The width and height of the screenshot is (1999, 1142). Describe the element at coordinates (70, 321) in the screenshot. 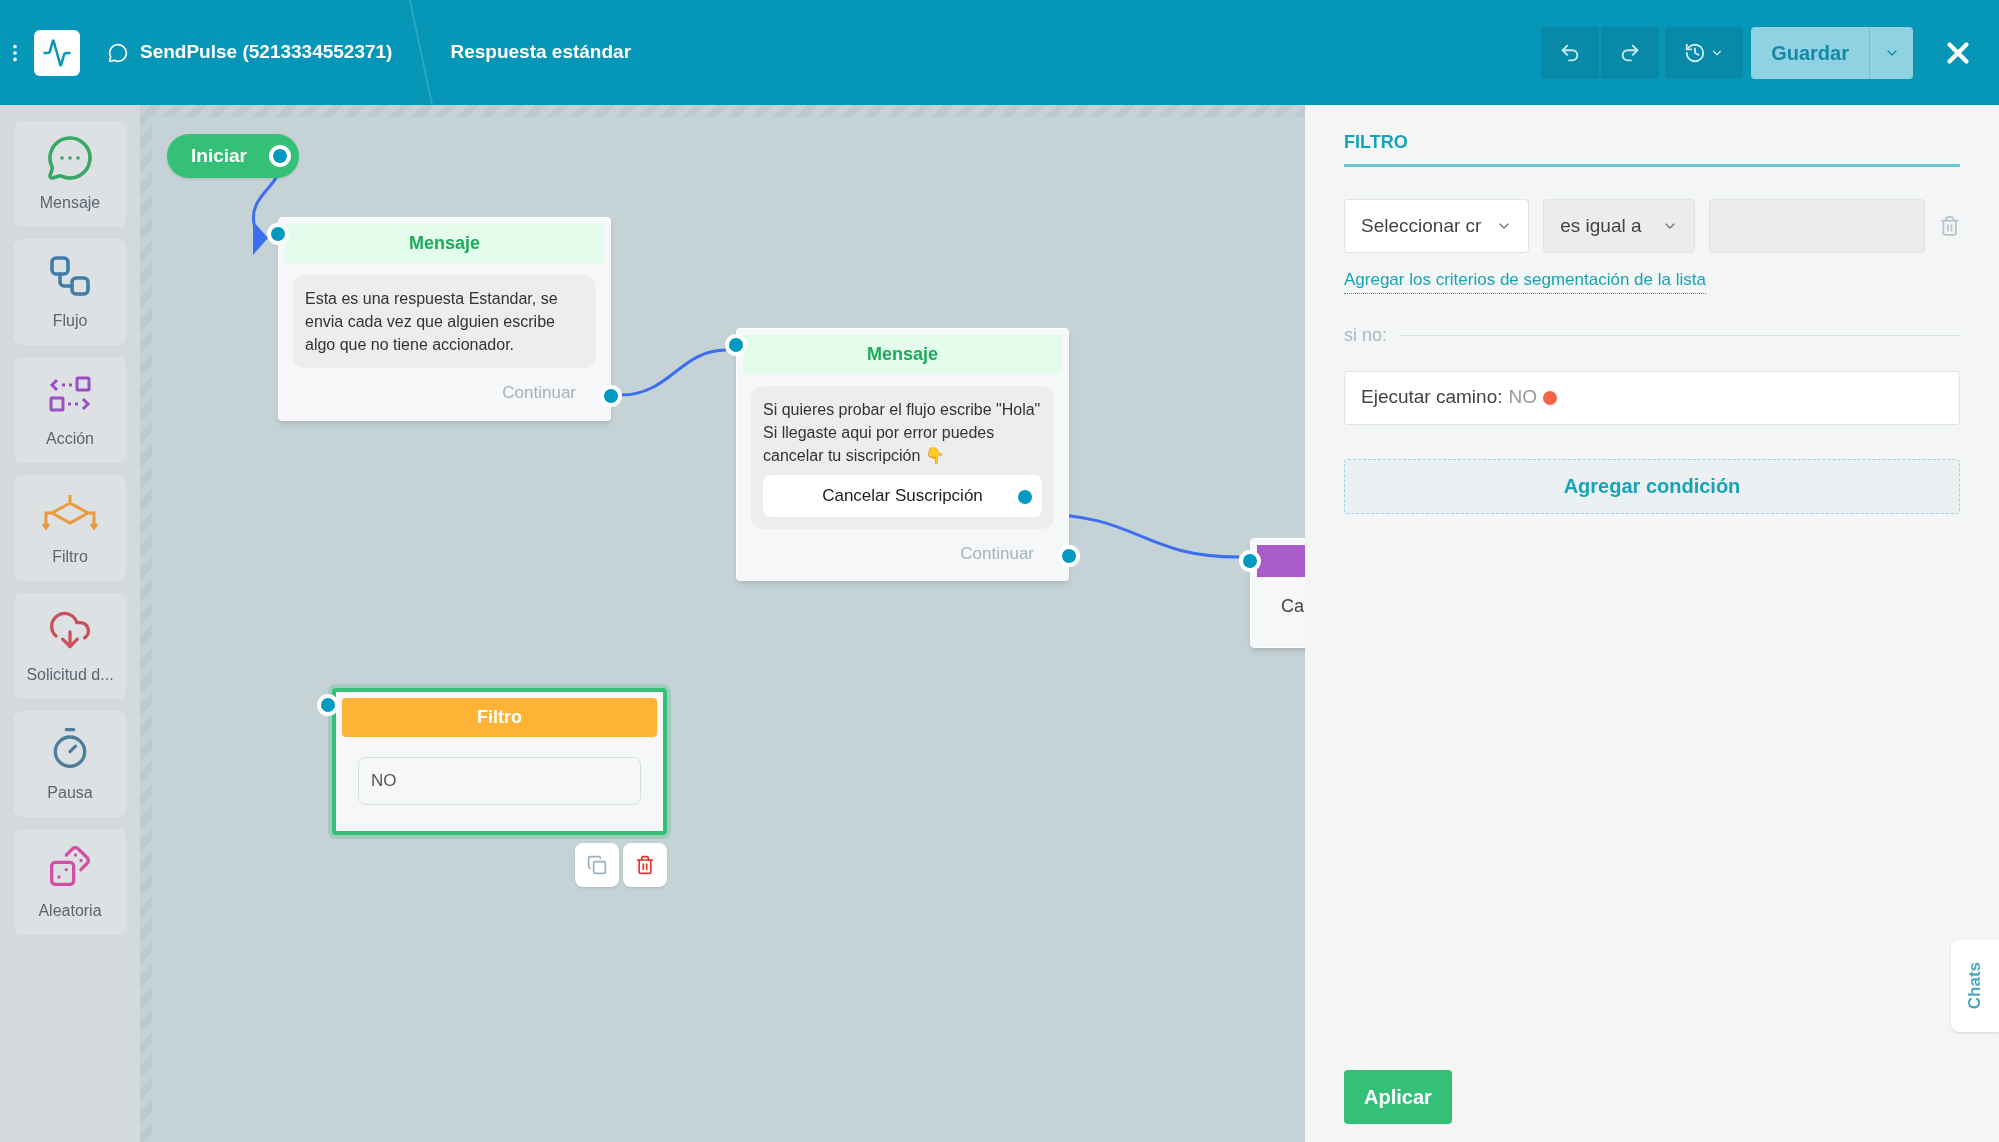

I see `palette-label: Flujo` at that location.